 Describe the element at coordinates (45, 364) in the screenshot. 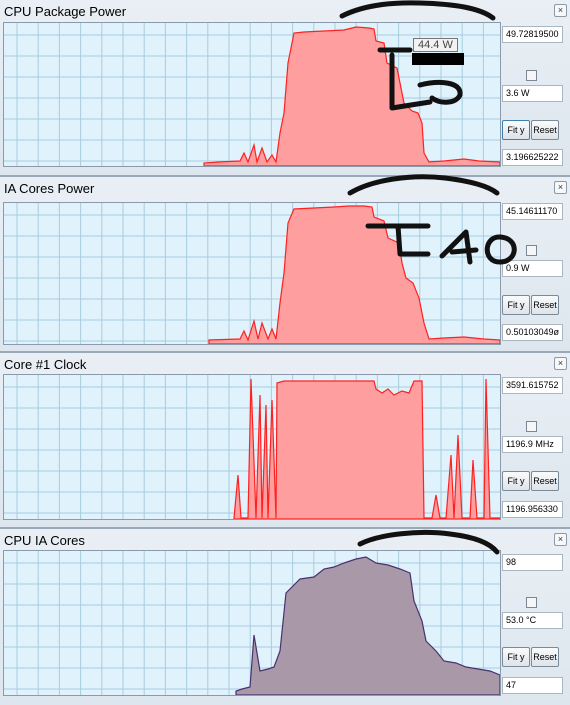

I see `panel-title: Core #1 Clock` at that location.